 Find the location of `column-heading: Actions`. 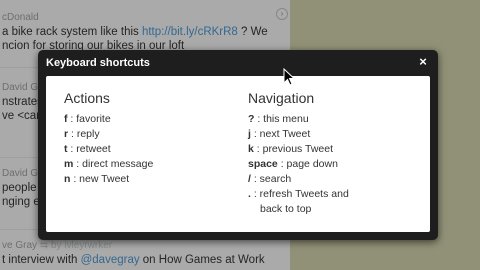

column-heading: Actions is located at coordinates (87, 98).